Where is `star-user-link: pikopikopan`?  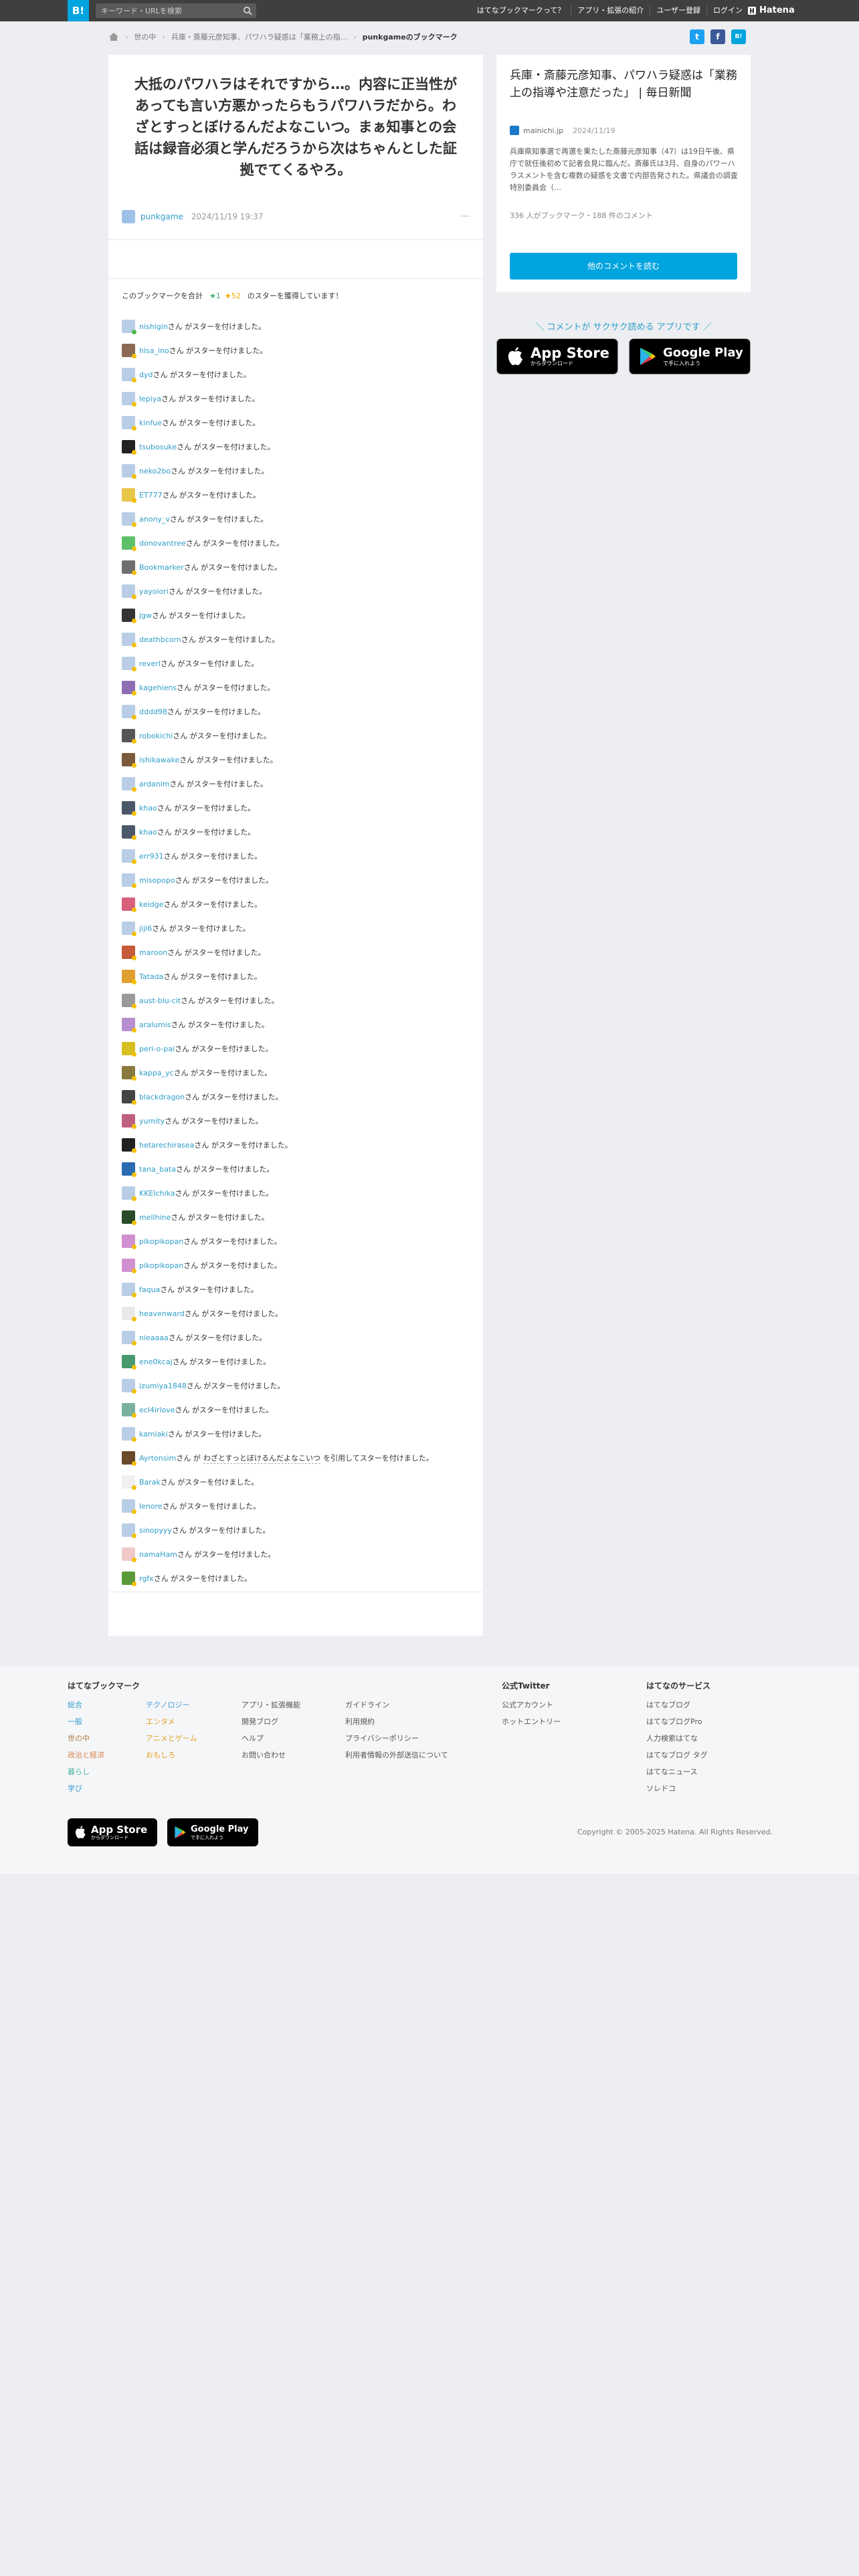 star-user-link: pikopikopan is located at coordinates (161, 1265).